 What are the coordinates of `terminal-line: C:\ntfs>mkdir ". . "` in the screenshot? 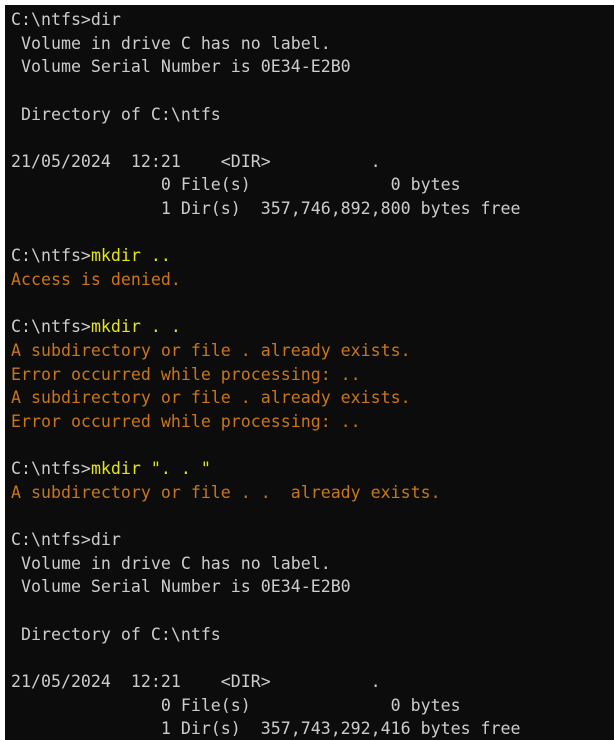 It's located at (312, 469).